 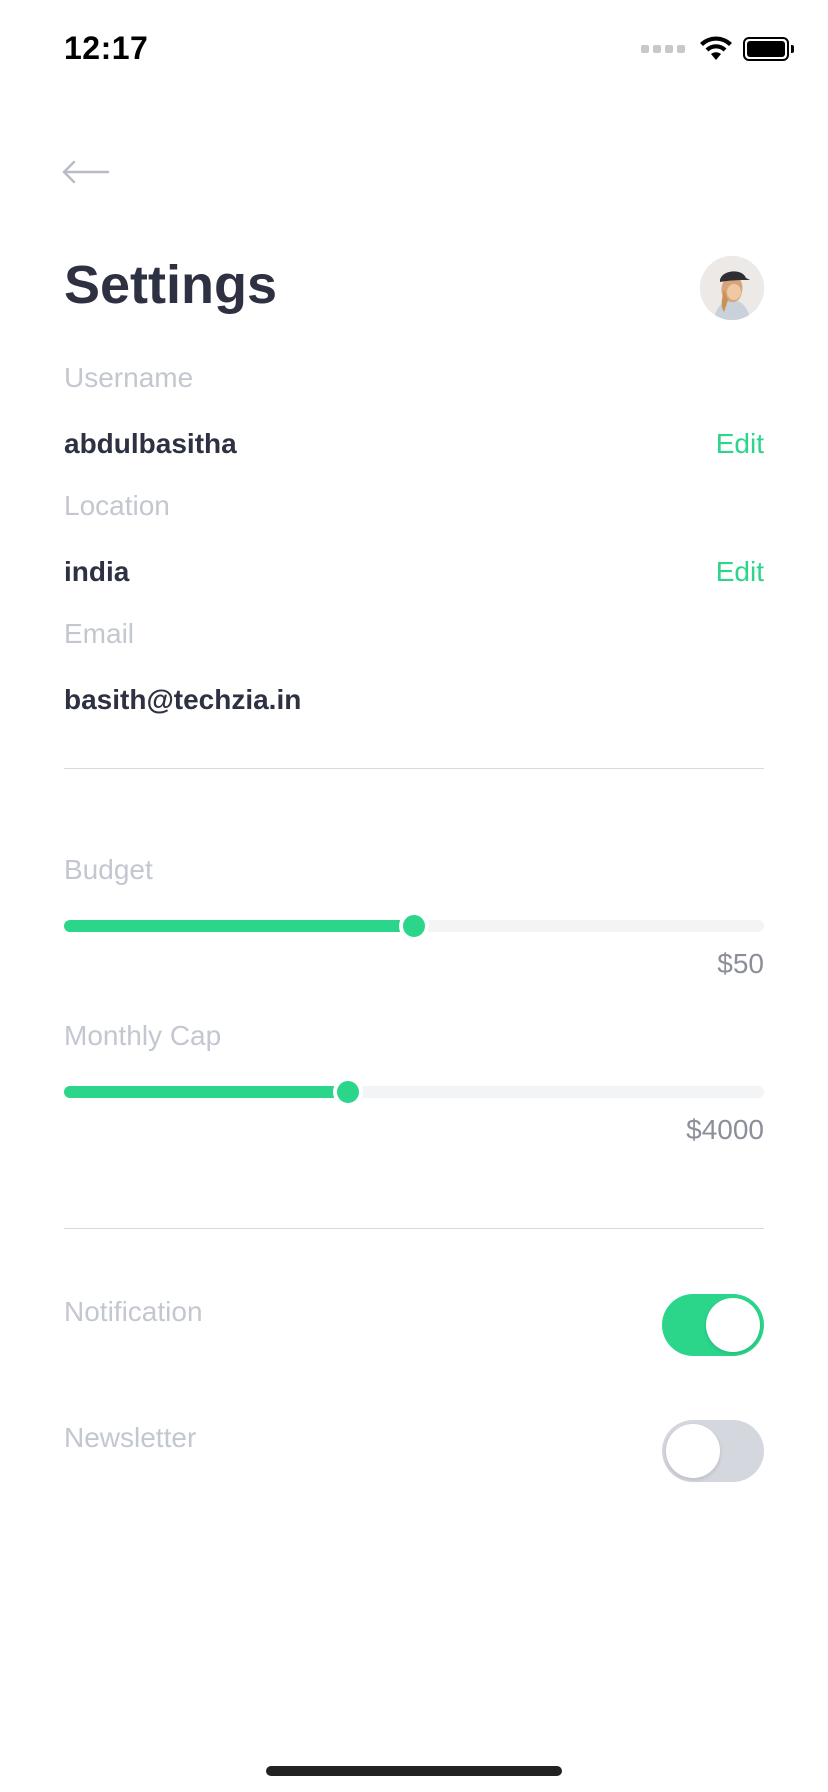 What do you see at coordinates (108, 869) in the screenshot?
I see `budget-label: Budget` at bounding box center [108, 869].